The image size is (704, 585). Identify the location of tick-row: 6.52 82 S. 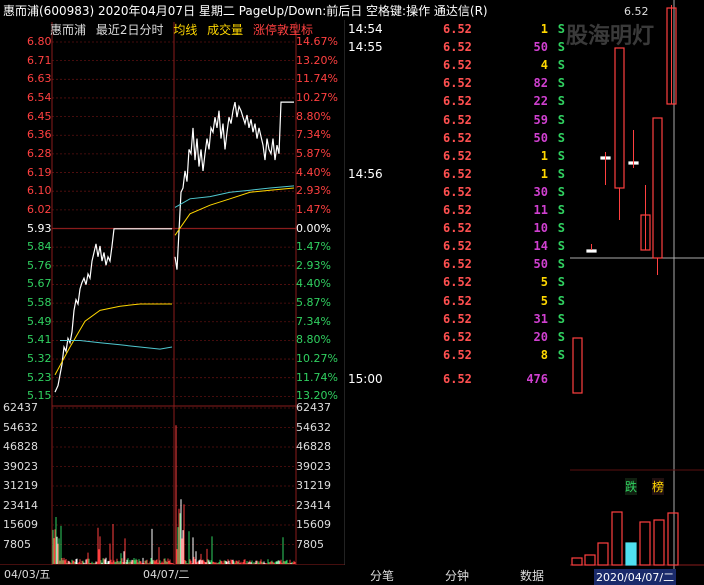
(457, 85).